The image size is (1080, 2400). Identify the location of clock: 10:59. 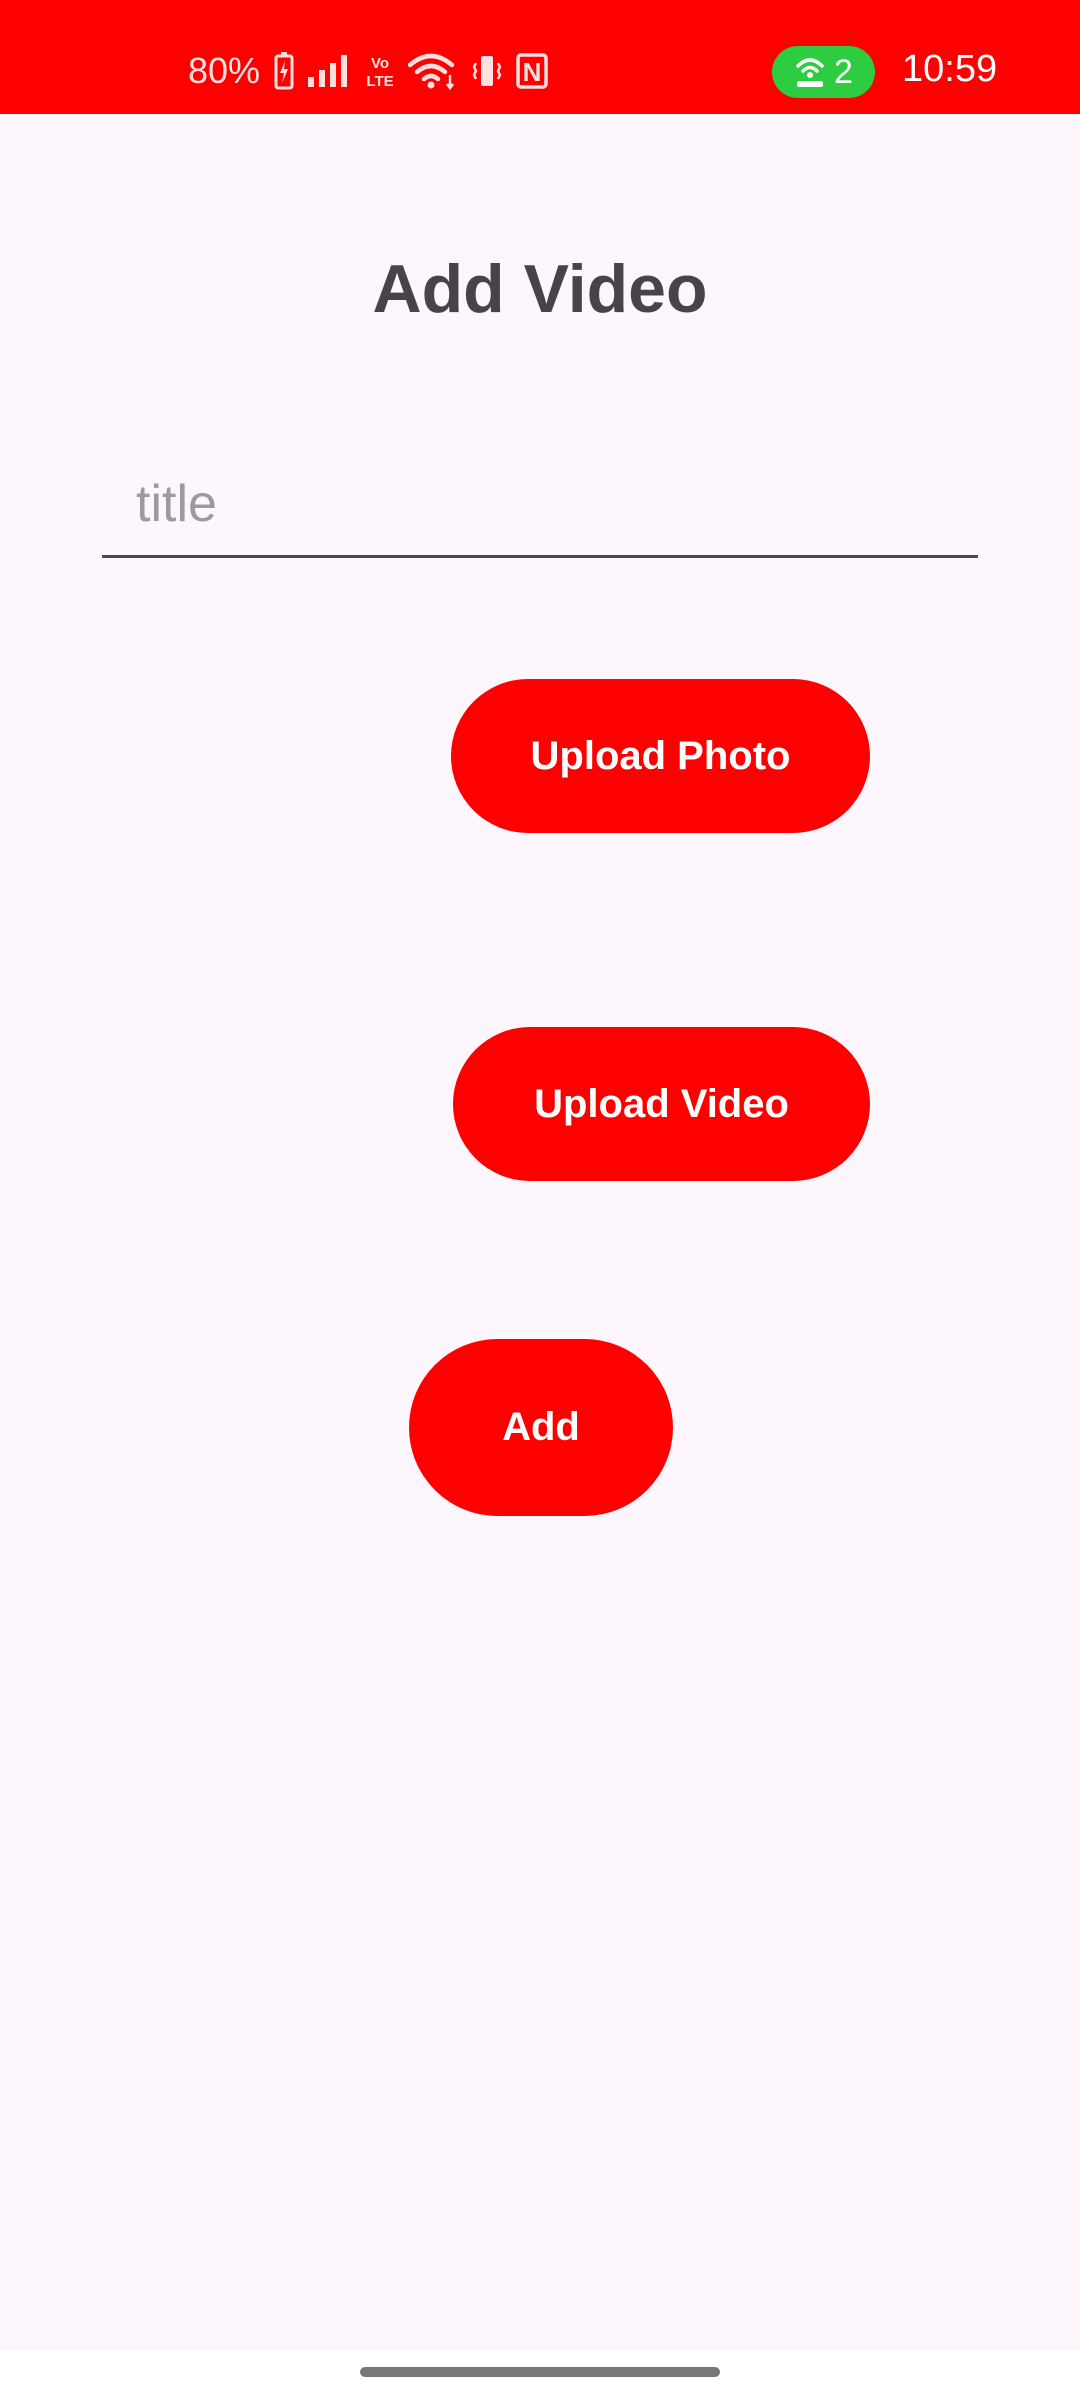
(950, 69).